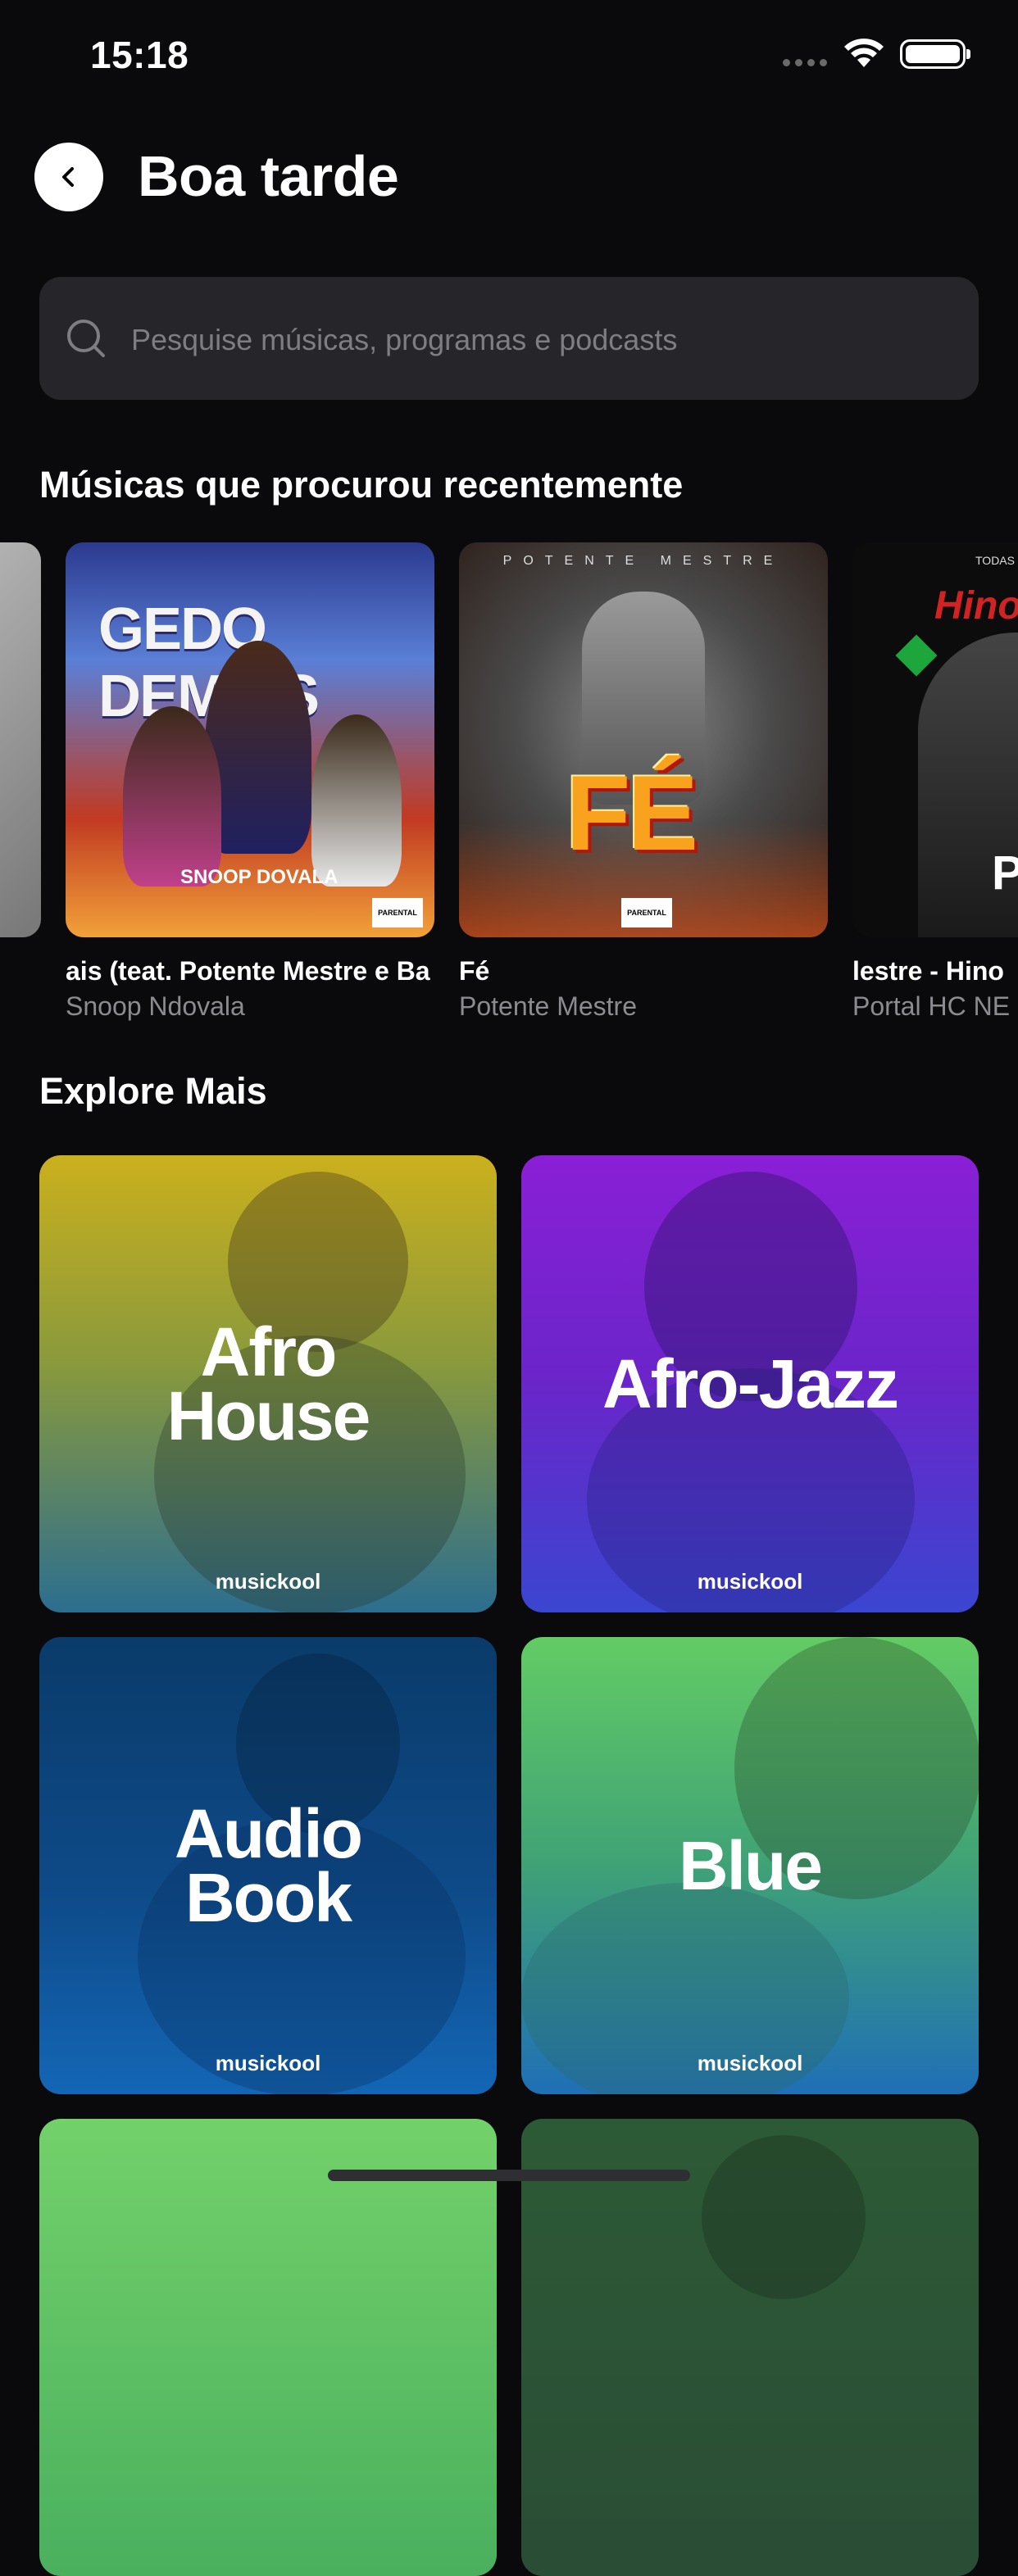 This screenshot has height=2576, width=1018. I want to click on album-title: lestre - Hino, so click(928, 971).